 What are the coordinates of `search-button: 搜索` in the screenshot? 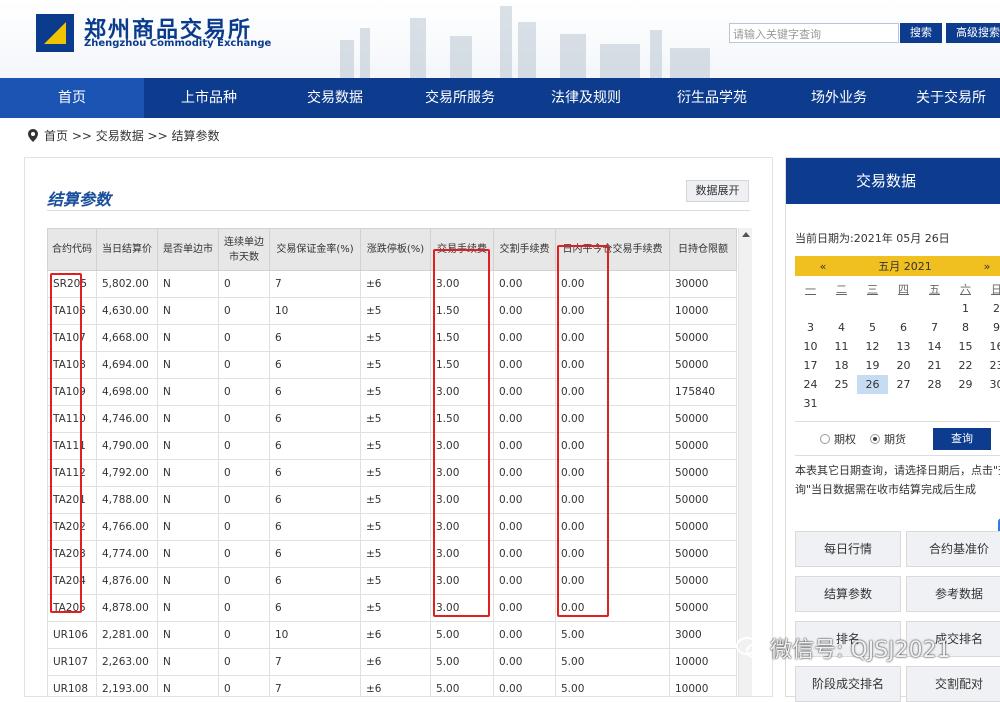 It's located at (921, 33).